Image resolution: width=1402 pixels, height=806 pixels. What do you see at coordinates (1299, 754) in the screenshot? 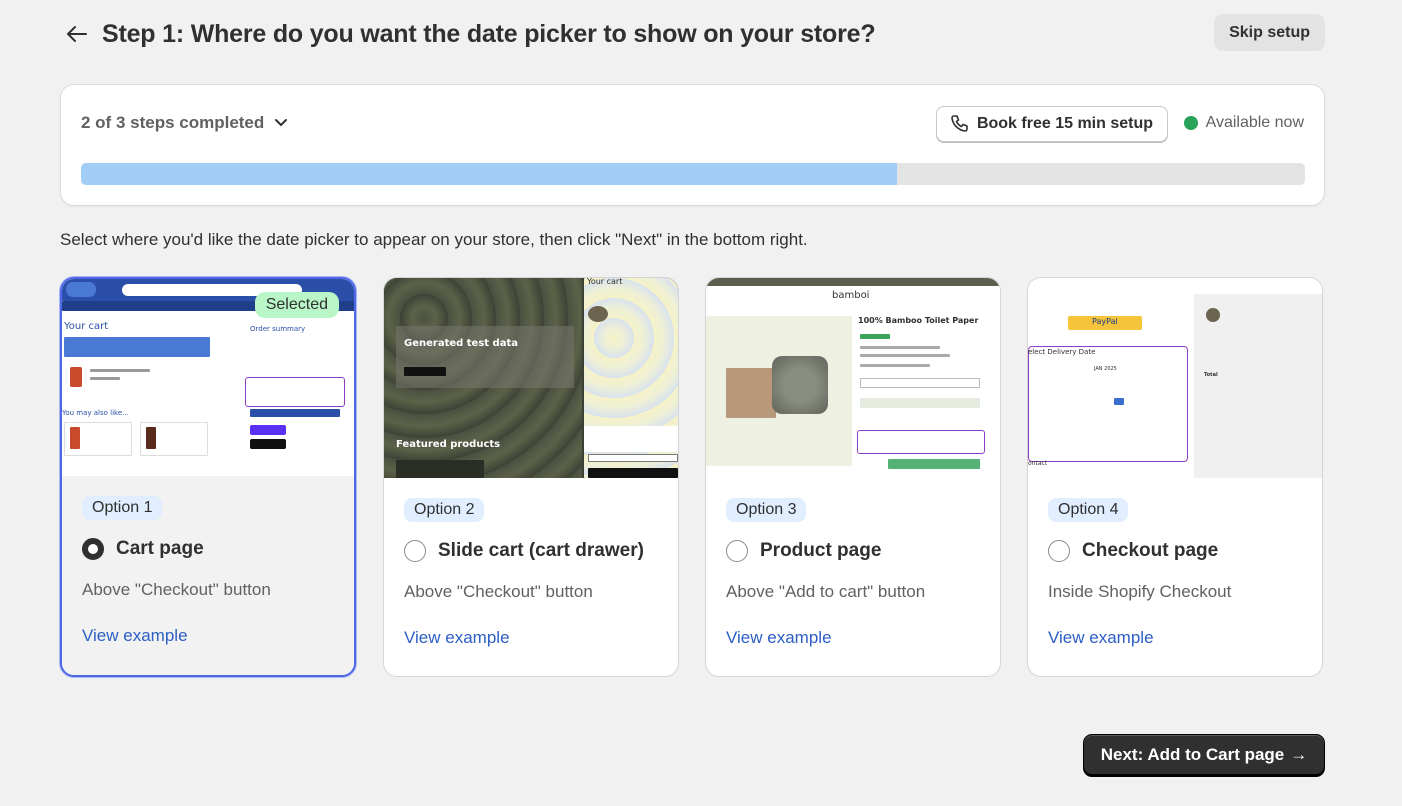
I see `arrow-right-icon: →` at bounding box center [1299, 754].